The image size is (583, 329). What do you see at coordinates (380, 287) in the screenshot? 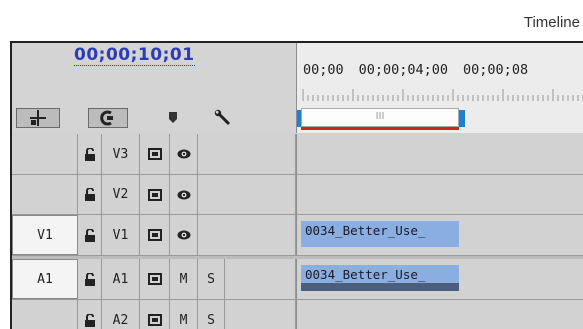
I see `audio-waveform-strip` at bounding box center [380, 287].